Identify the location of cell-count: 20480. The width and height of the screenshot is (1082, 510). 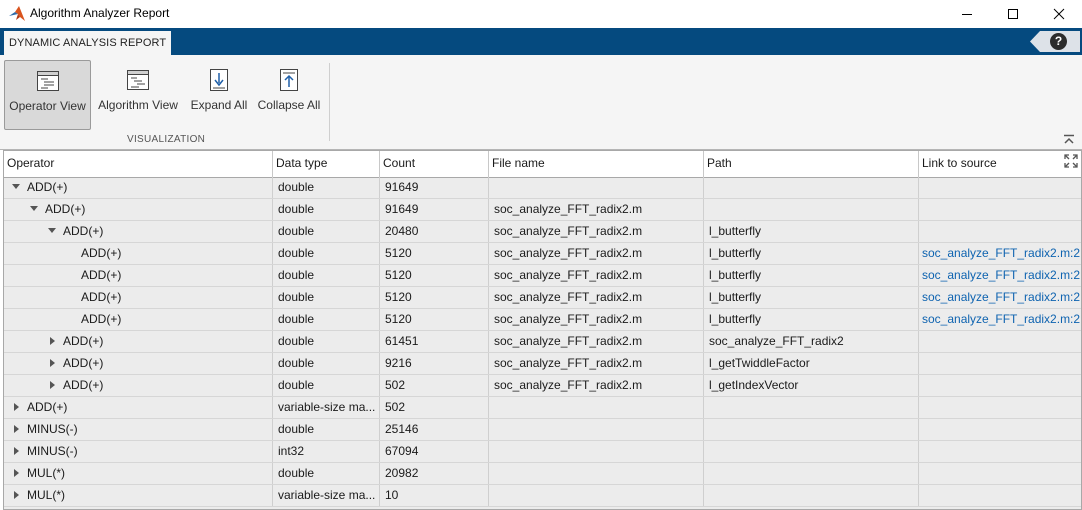
(434, 231).